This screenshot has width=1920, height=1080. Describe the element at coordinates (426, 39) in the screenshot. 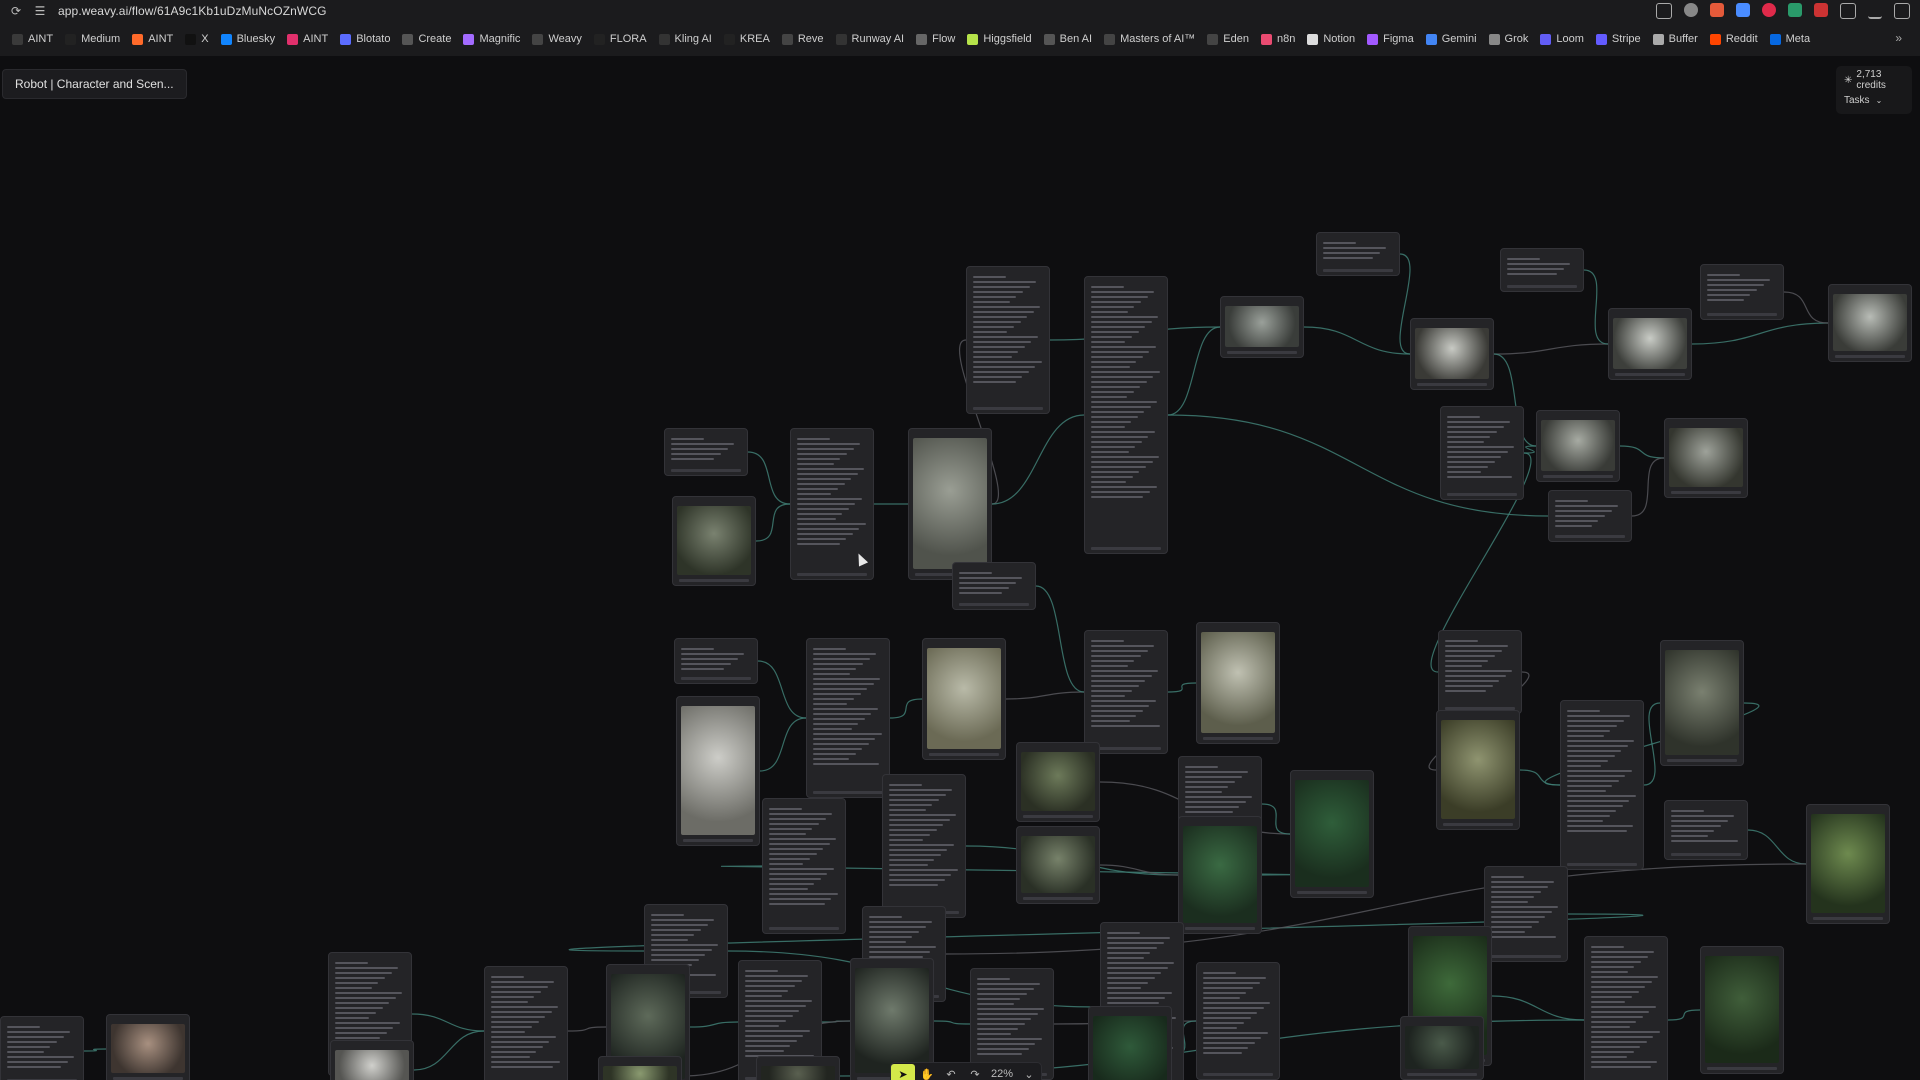

I see `bookmark-item: Create` at that location.